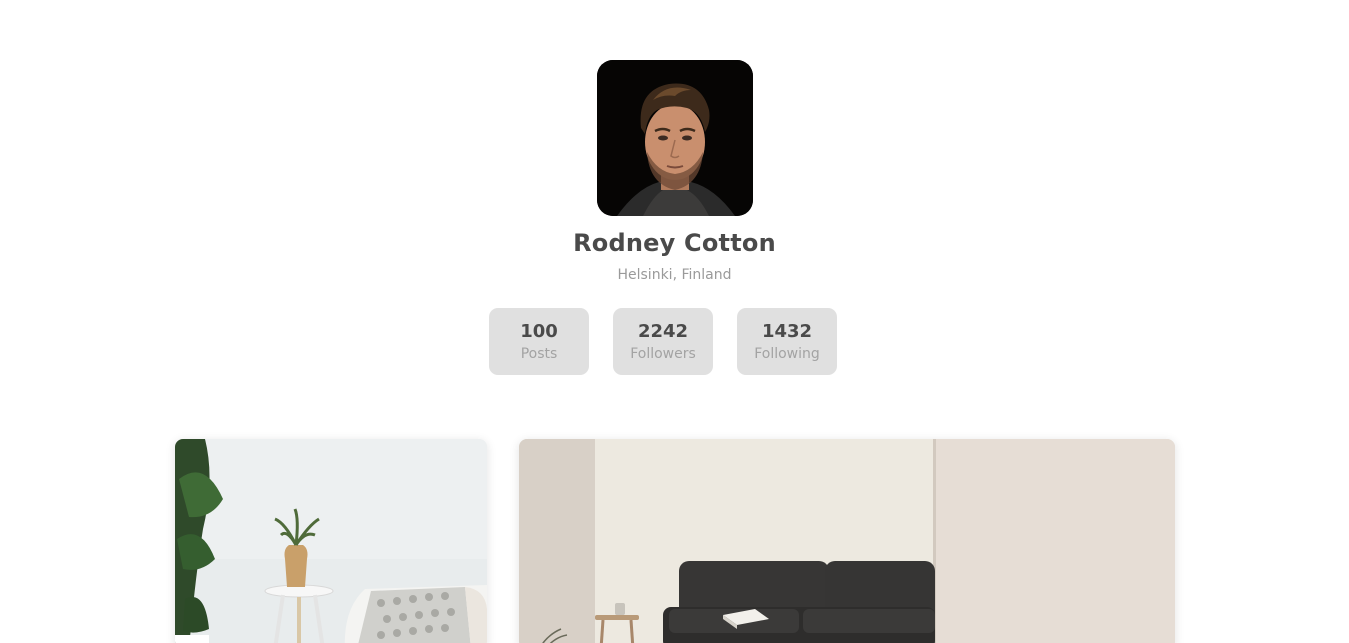 The image size is (1349, 643). What do you see at coordinates (787, 354) in the screenshot?
I see `stat-following-label: Following` at bounding box center [787, 354].